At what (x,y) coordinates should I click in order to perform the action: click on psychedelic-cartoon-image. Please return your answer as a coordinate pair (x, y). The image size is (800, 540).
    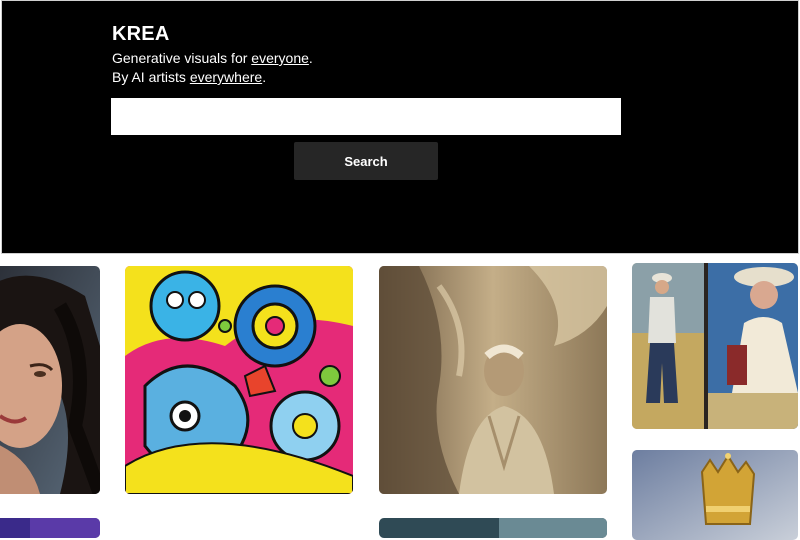
    Looking at the image, I should click on (239, 380).